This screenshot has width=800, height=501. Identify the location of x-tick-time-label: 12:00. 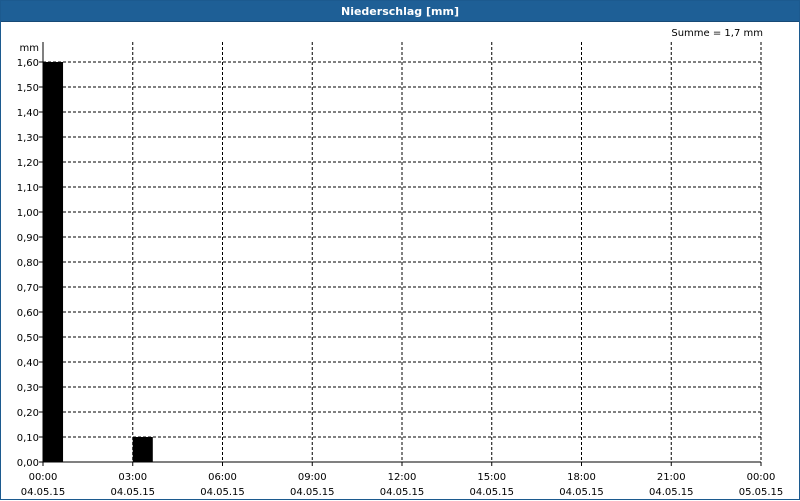
(402, 477).